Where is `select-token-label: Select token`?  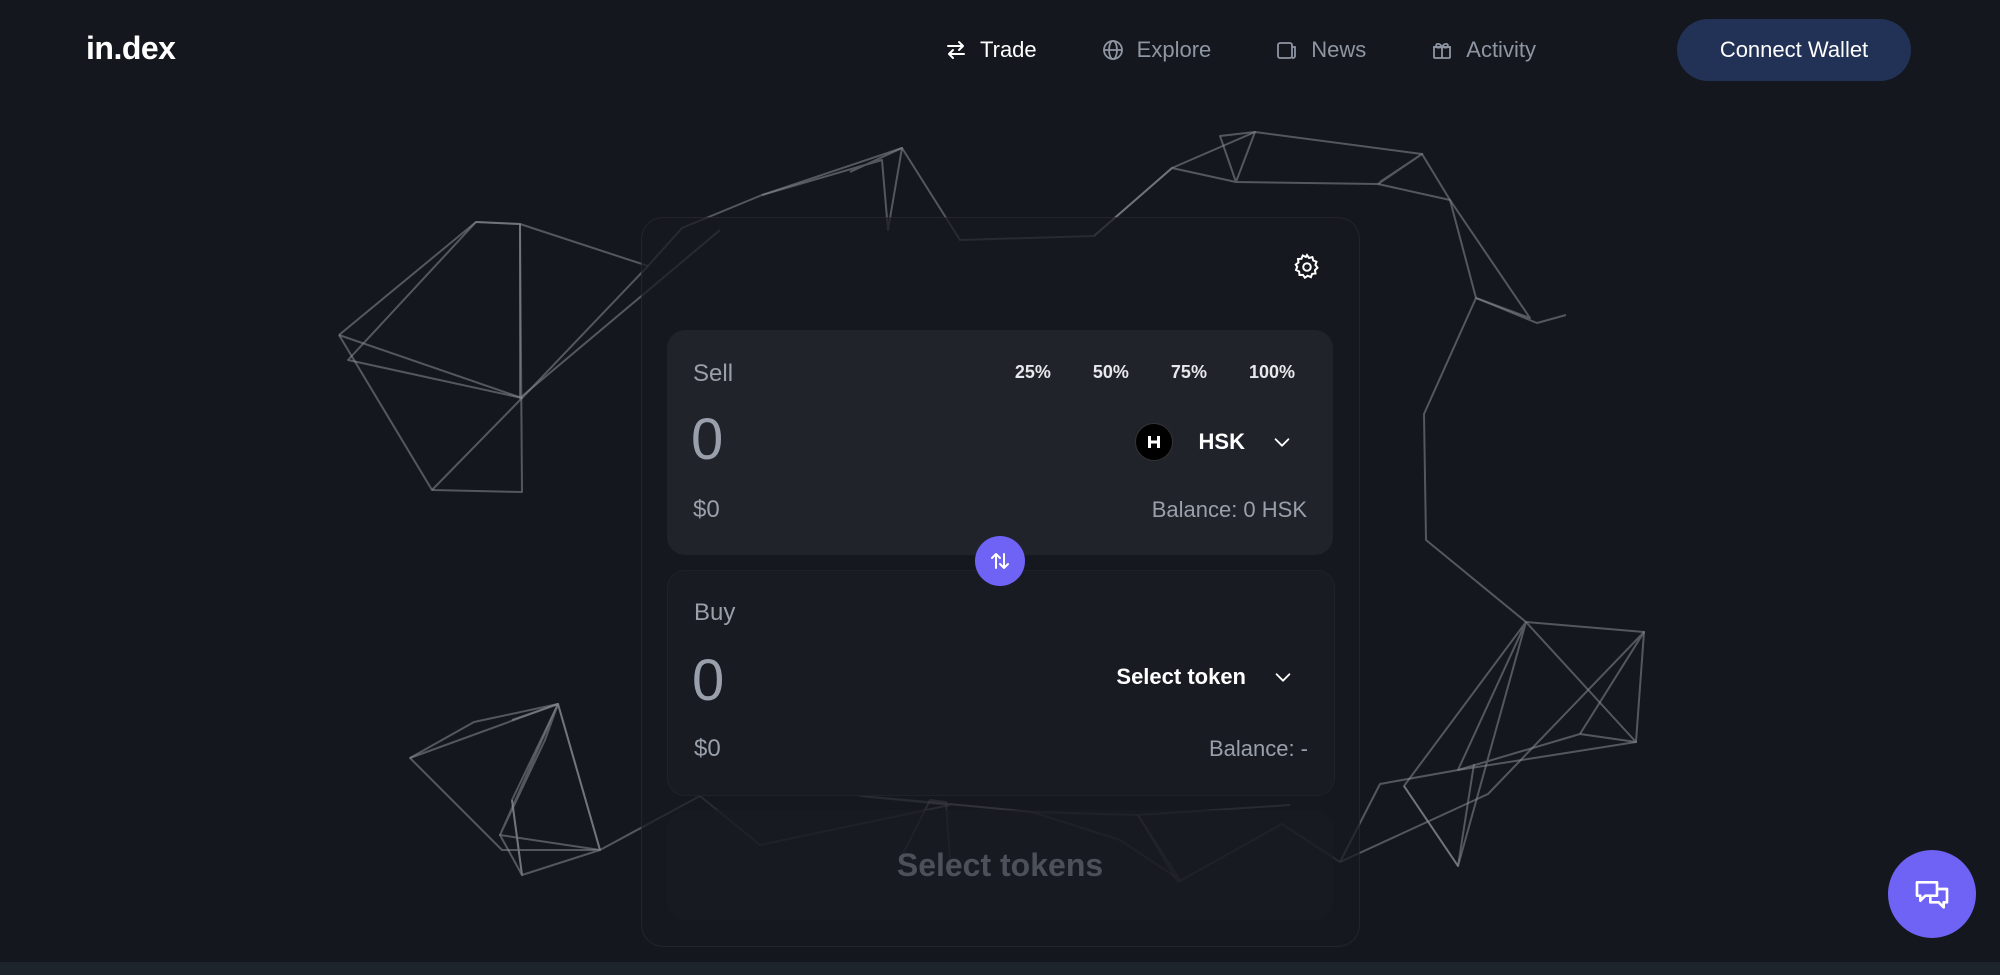
select-token-label: Select token is located at coordinates (1181, 676).